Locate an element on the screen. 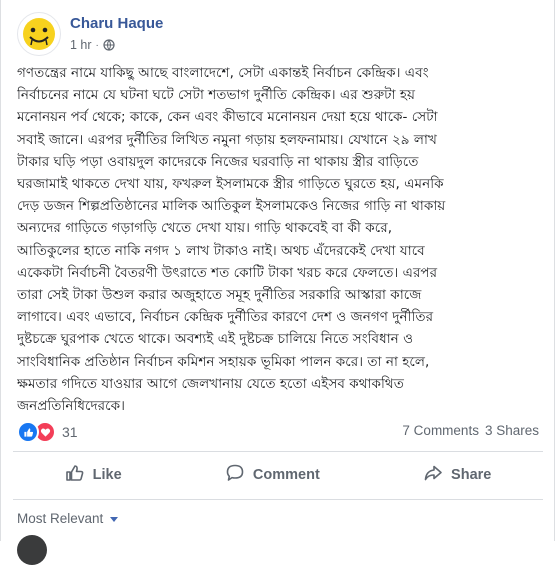 The height and width of the screenshot is (565, 555). post-actions: Like Comment Share is located at coordinates (278, 475).